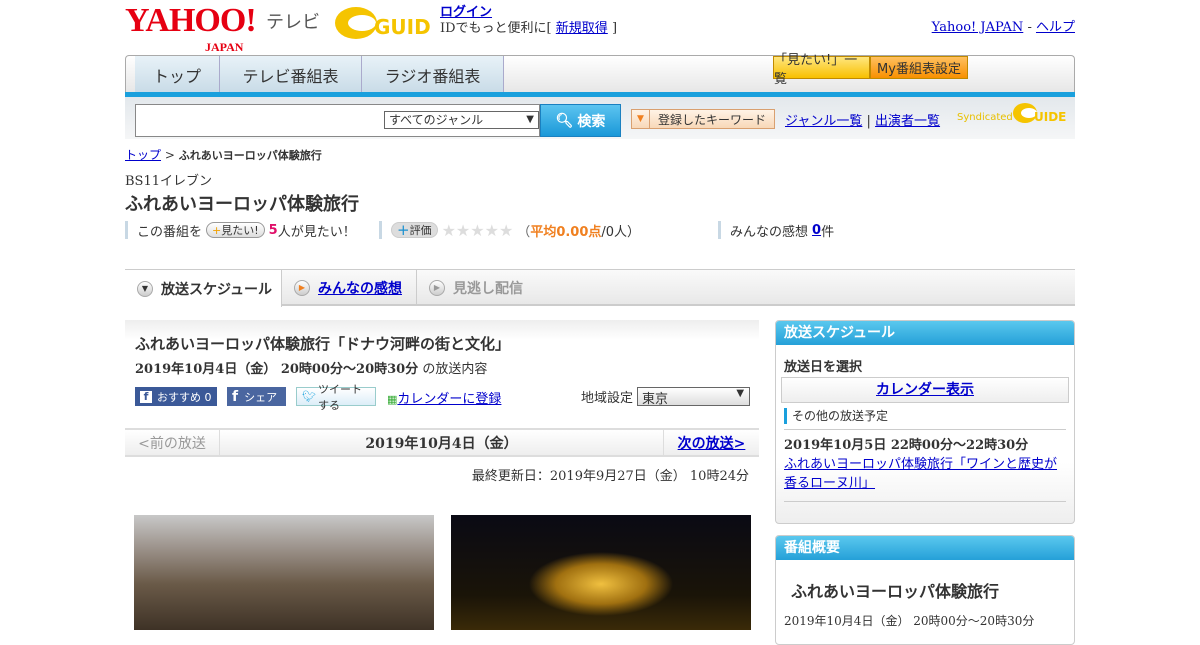 The image size is (1200, 645). Describe the element at coordinates (191, 29) in the screenshot. I see `yahoo-logo: YAHOO! JAPAN` at that location.